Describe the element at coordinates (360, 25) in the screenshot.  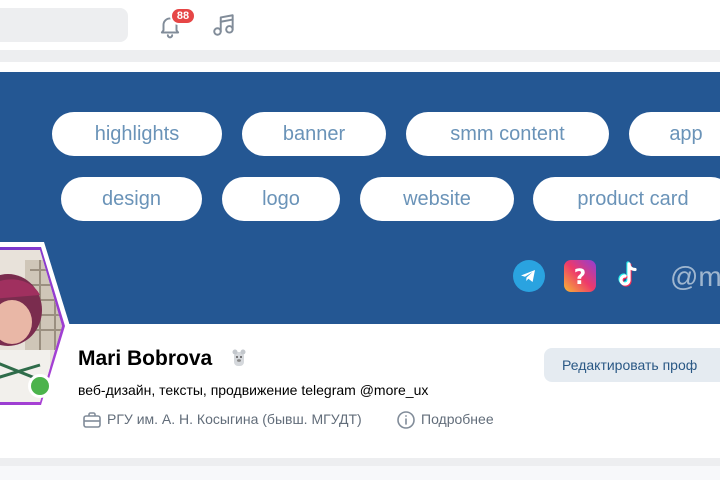
I see `top-bar: 88` at that location.